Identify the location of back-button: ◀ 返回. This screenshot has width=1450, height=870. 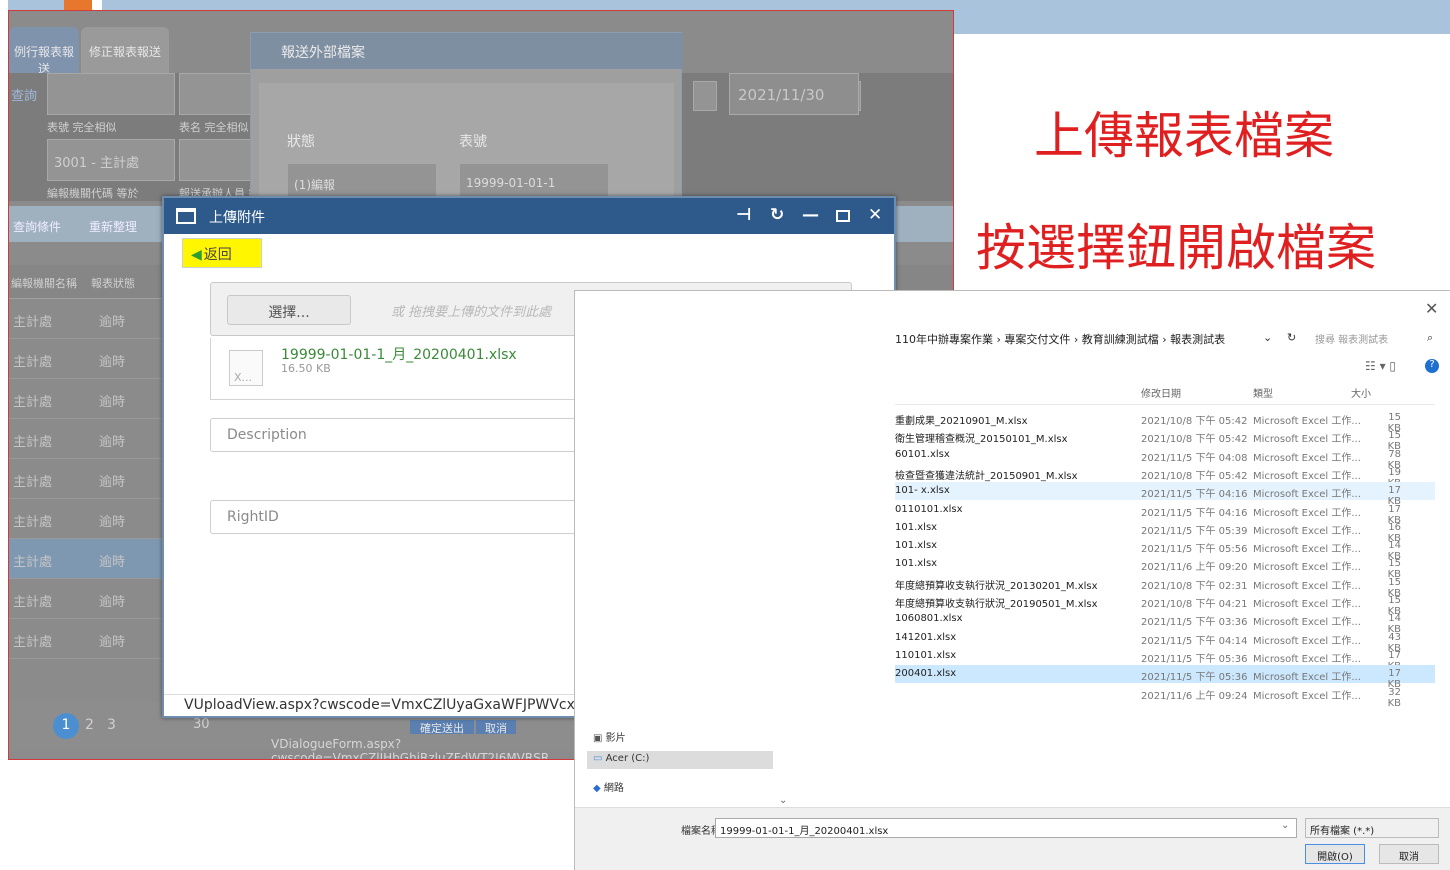
(222, 253).